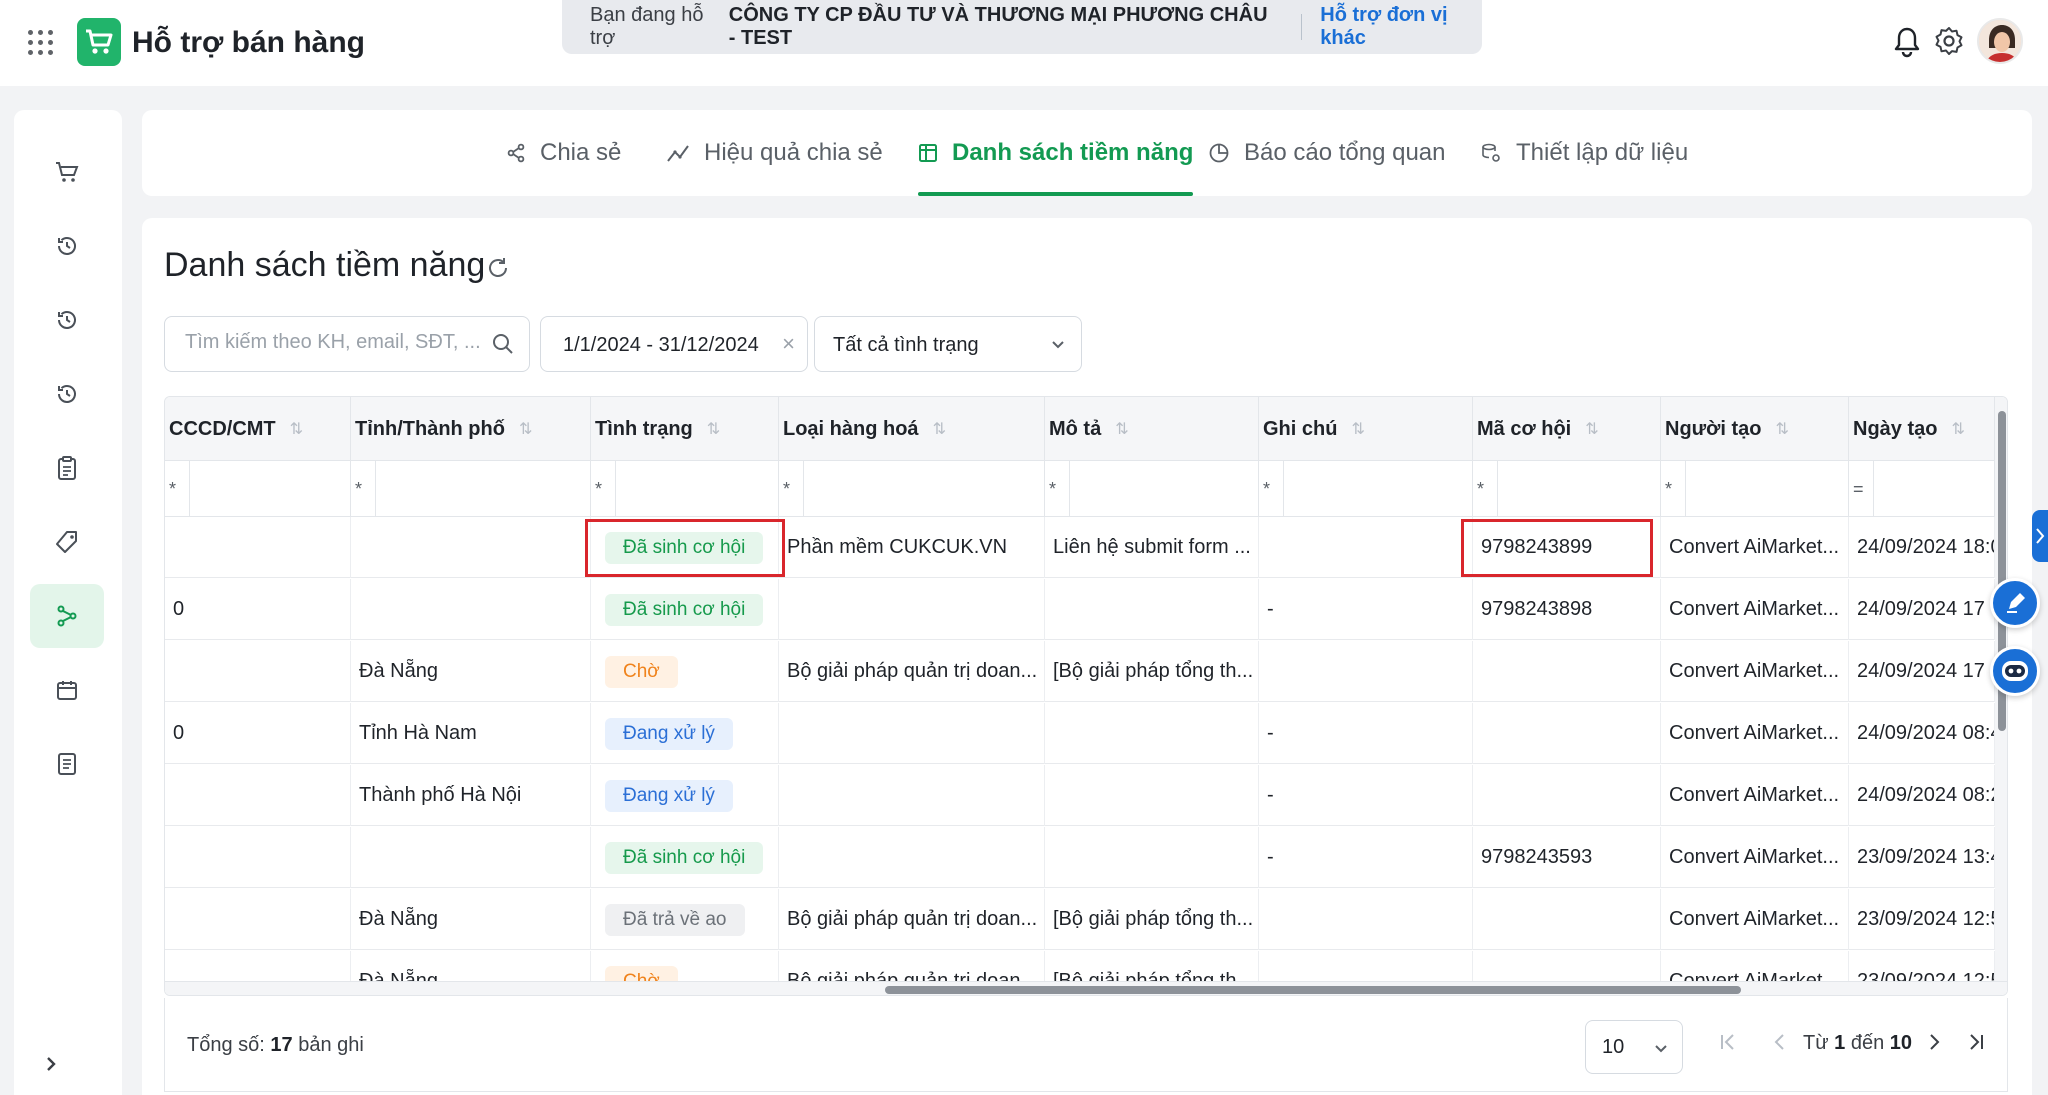 The height and width of the screenshot is (1095, 2048). Describe the element at coordinates (644, 428) in the screenshot. I see `header-label: Tình trạng` at that location.